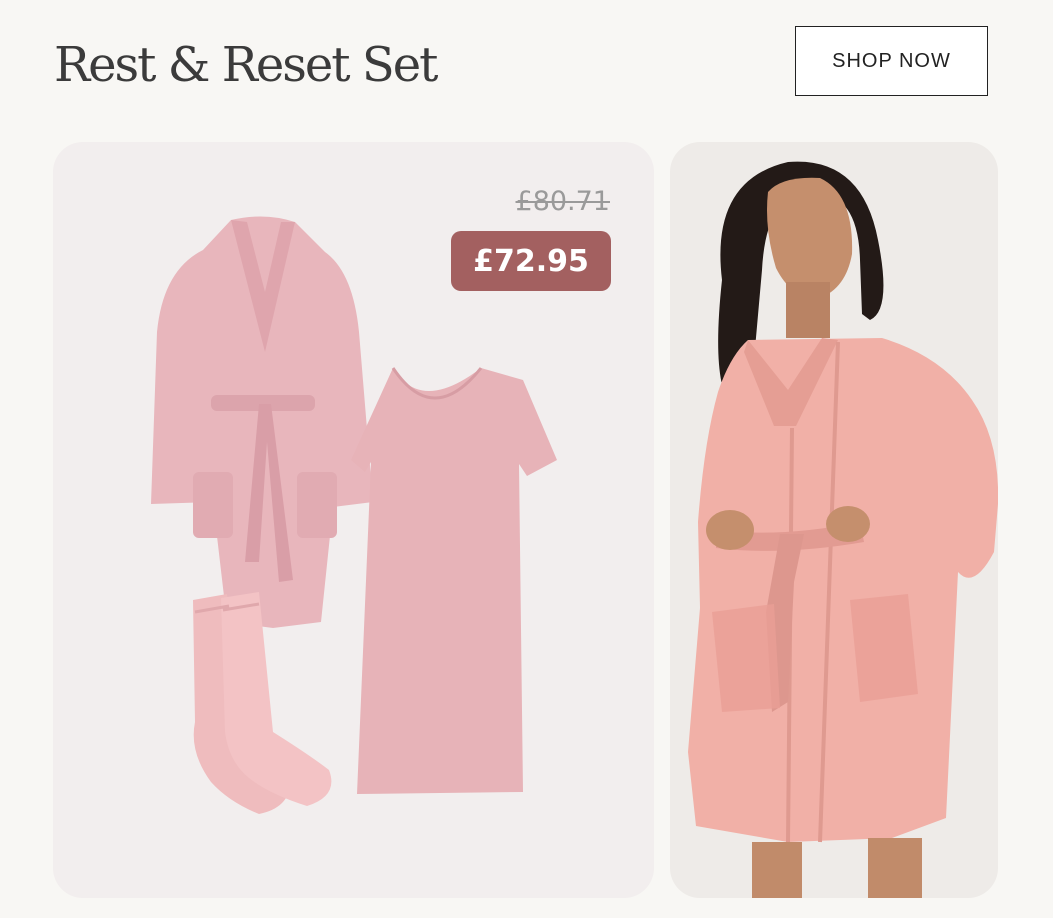  I want to click on original-price: £80.71, so click(562, 201).